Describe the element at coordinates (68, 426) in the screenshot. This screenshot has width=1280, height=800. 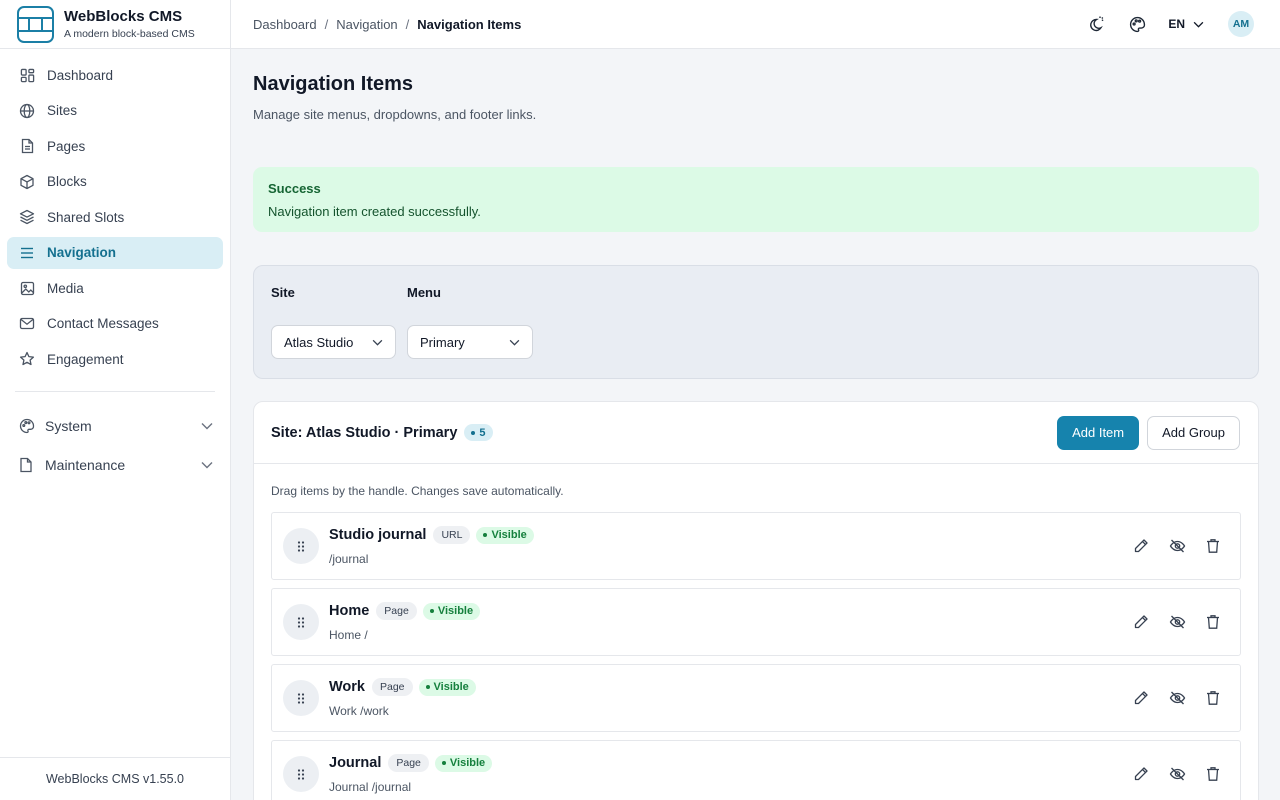
I see `sidebar-group-label: System` at that location.